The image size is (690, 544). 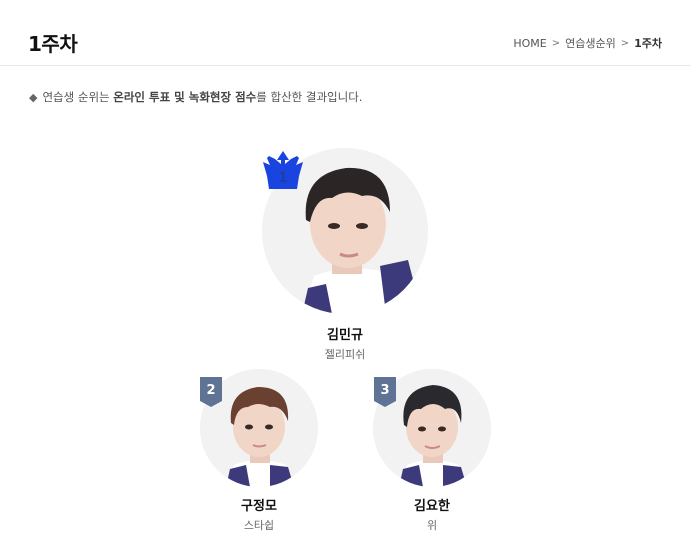 What do you see at coordinates (345, 354) in the screenshot?
I see `trainee-agency: 젤리피쉬` at bounding box center [345, 354].